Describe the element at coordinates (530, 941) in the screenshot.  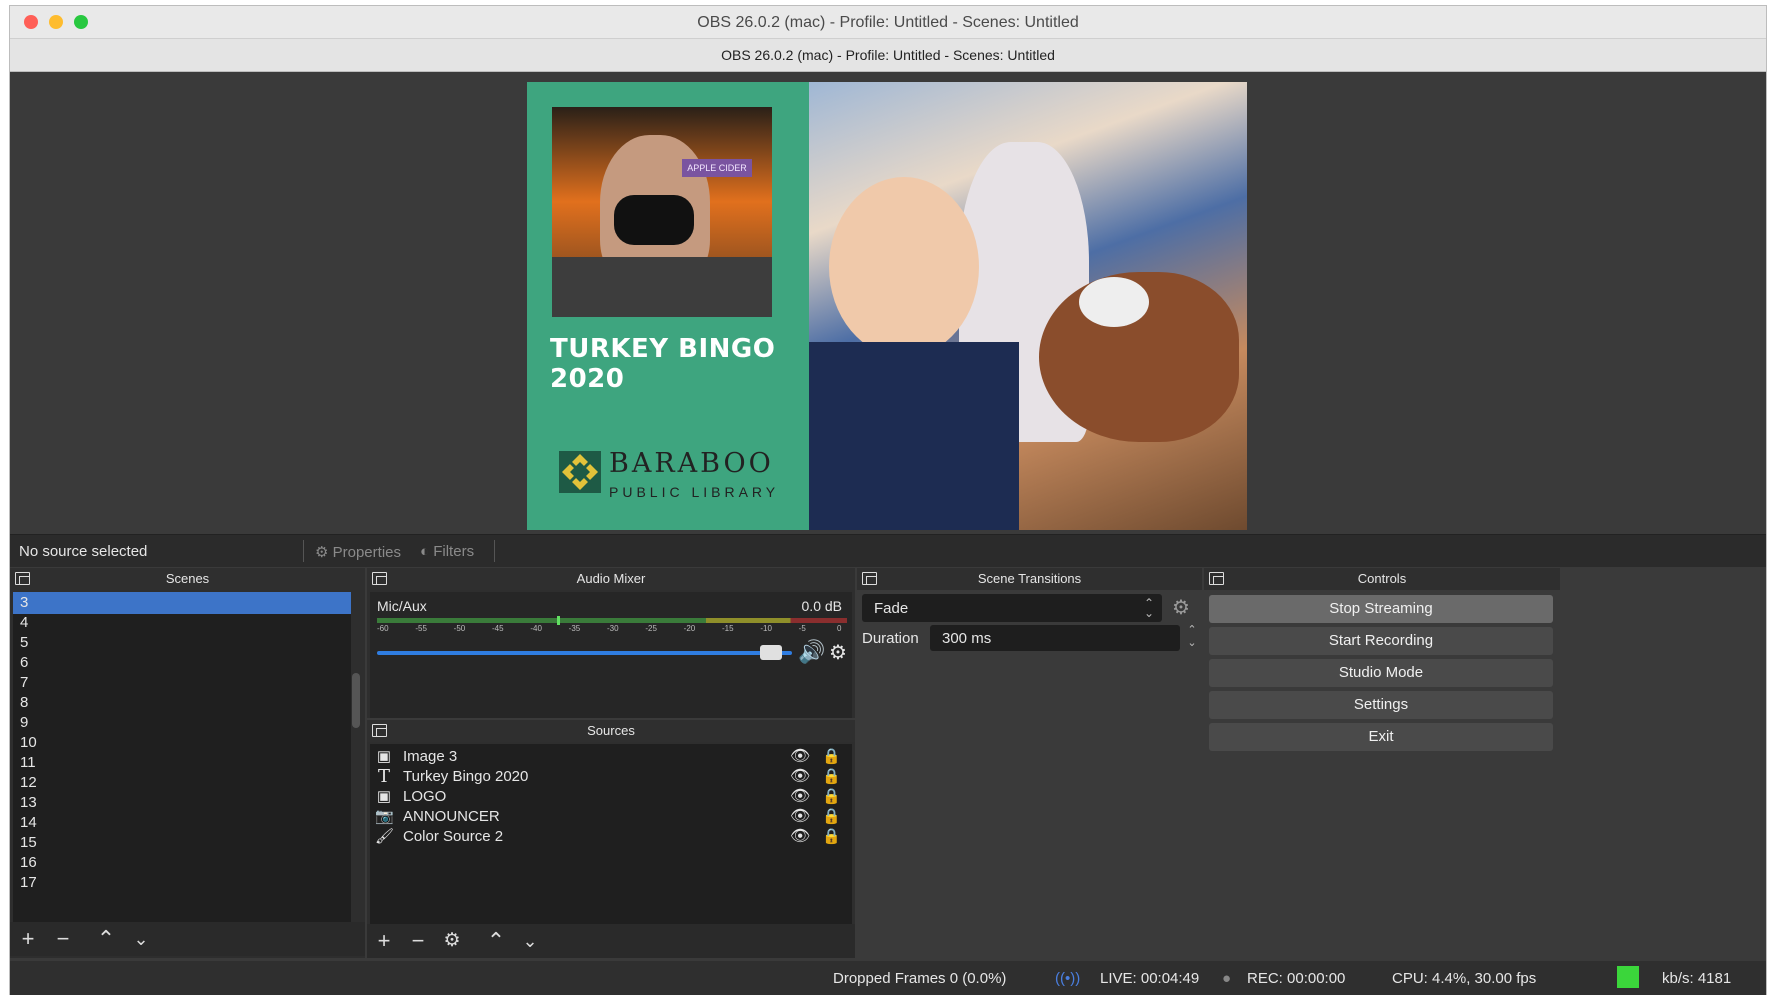
I see `move-source-down-button: ⌄` at that location.